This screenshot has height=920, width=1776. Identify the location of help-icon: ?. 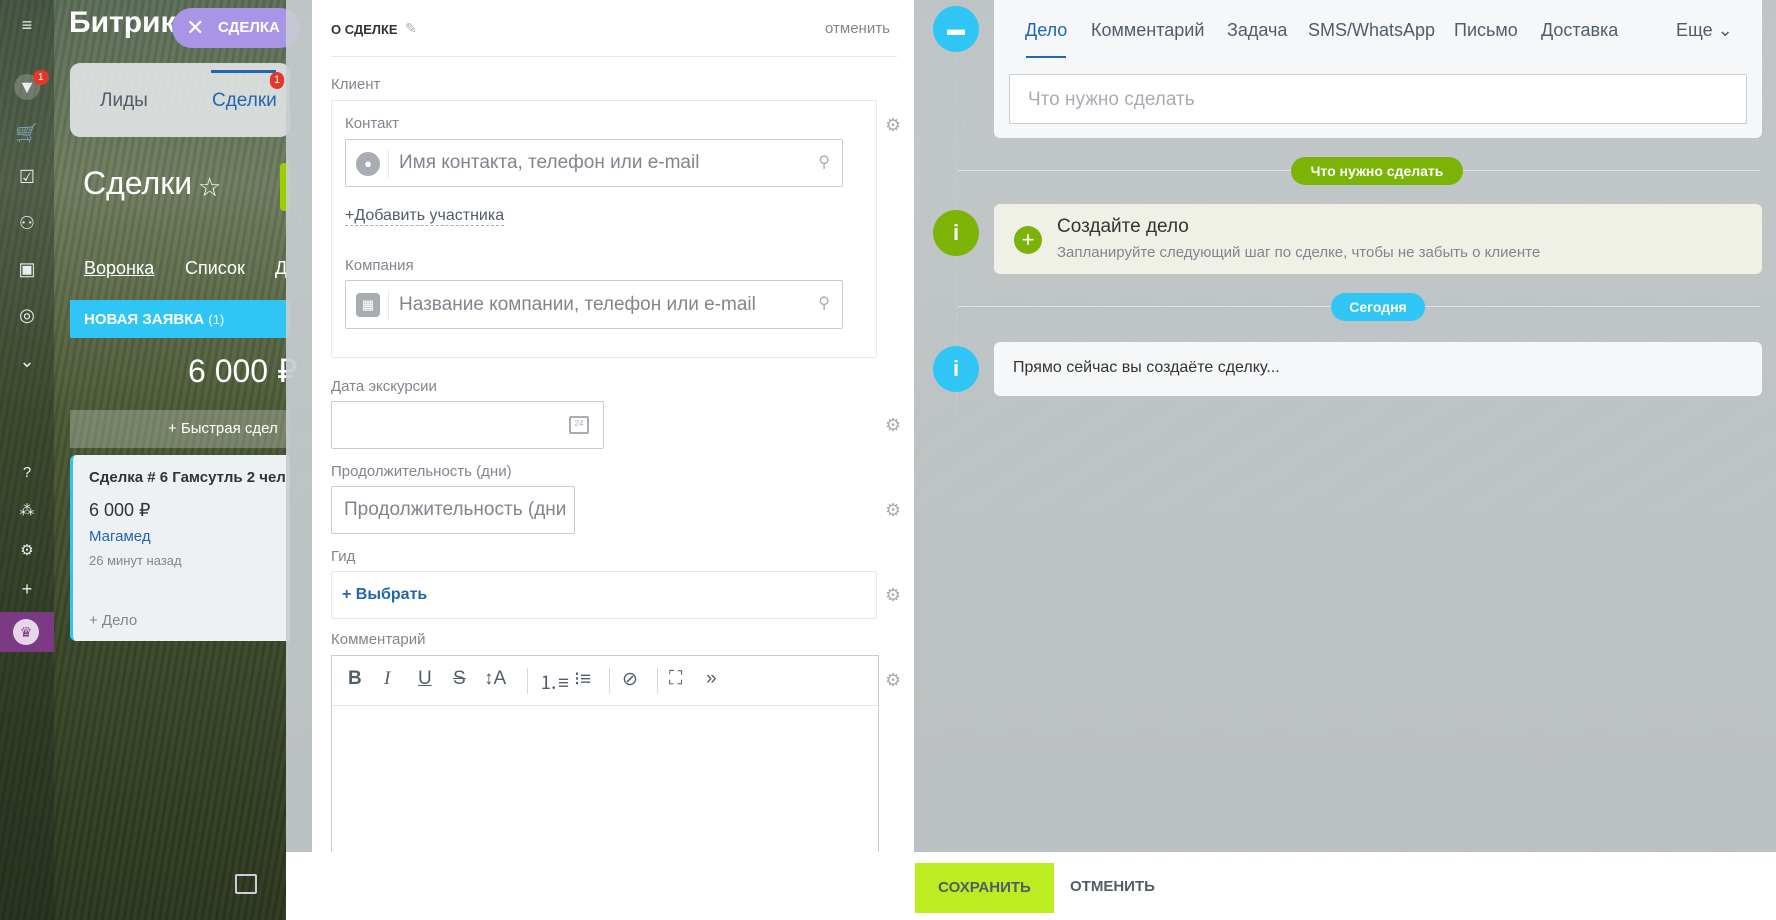
(27, 473).